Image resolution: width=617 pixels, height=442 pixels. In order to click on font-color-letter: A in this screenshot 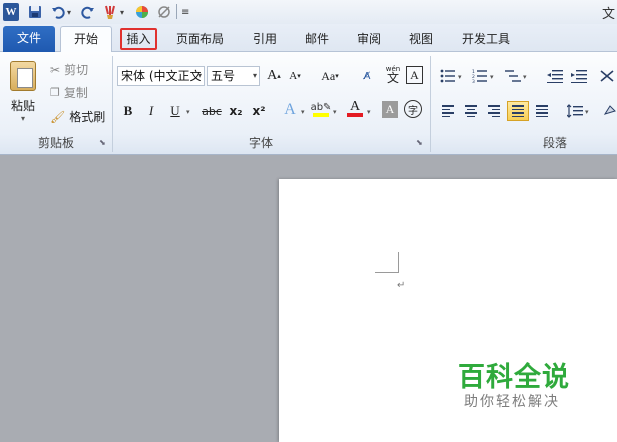, I will do `click(355, 106)`.